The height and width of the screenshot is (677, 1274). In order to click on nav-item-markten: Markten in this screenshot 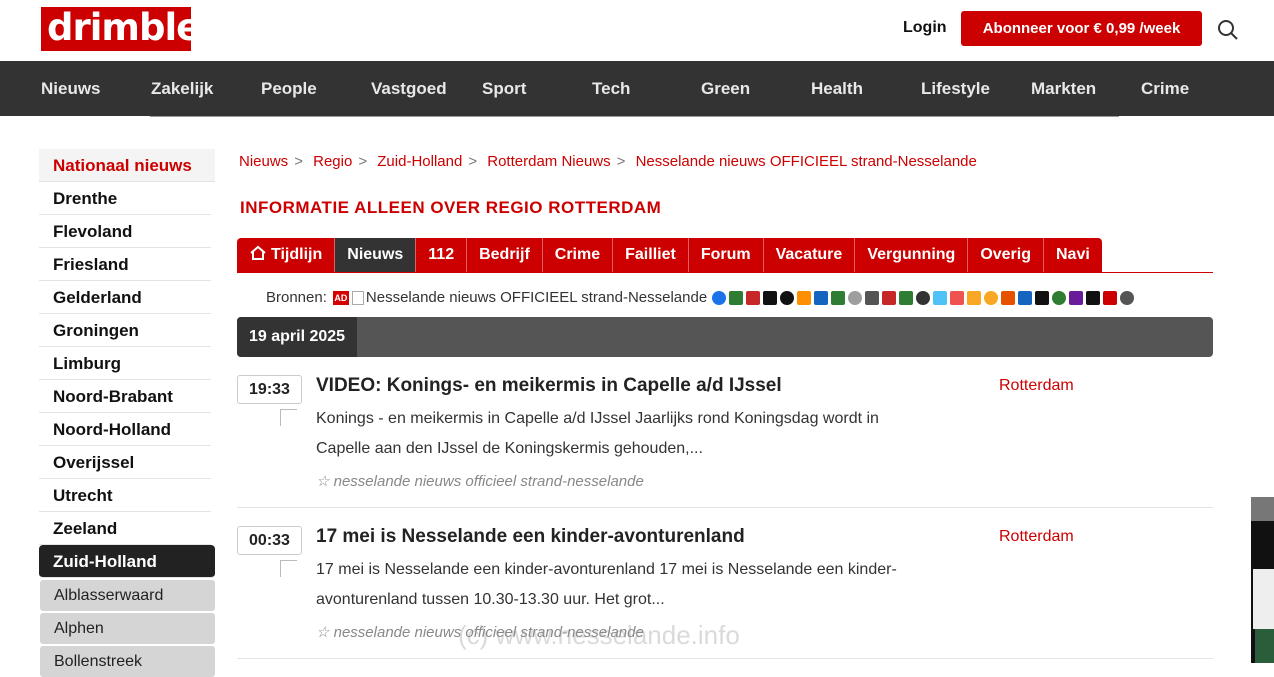, I will do `click(1063, 88)`.